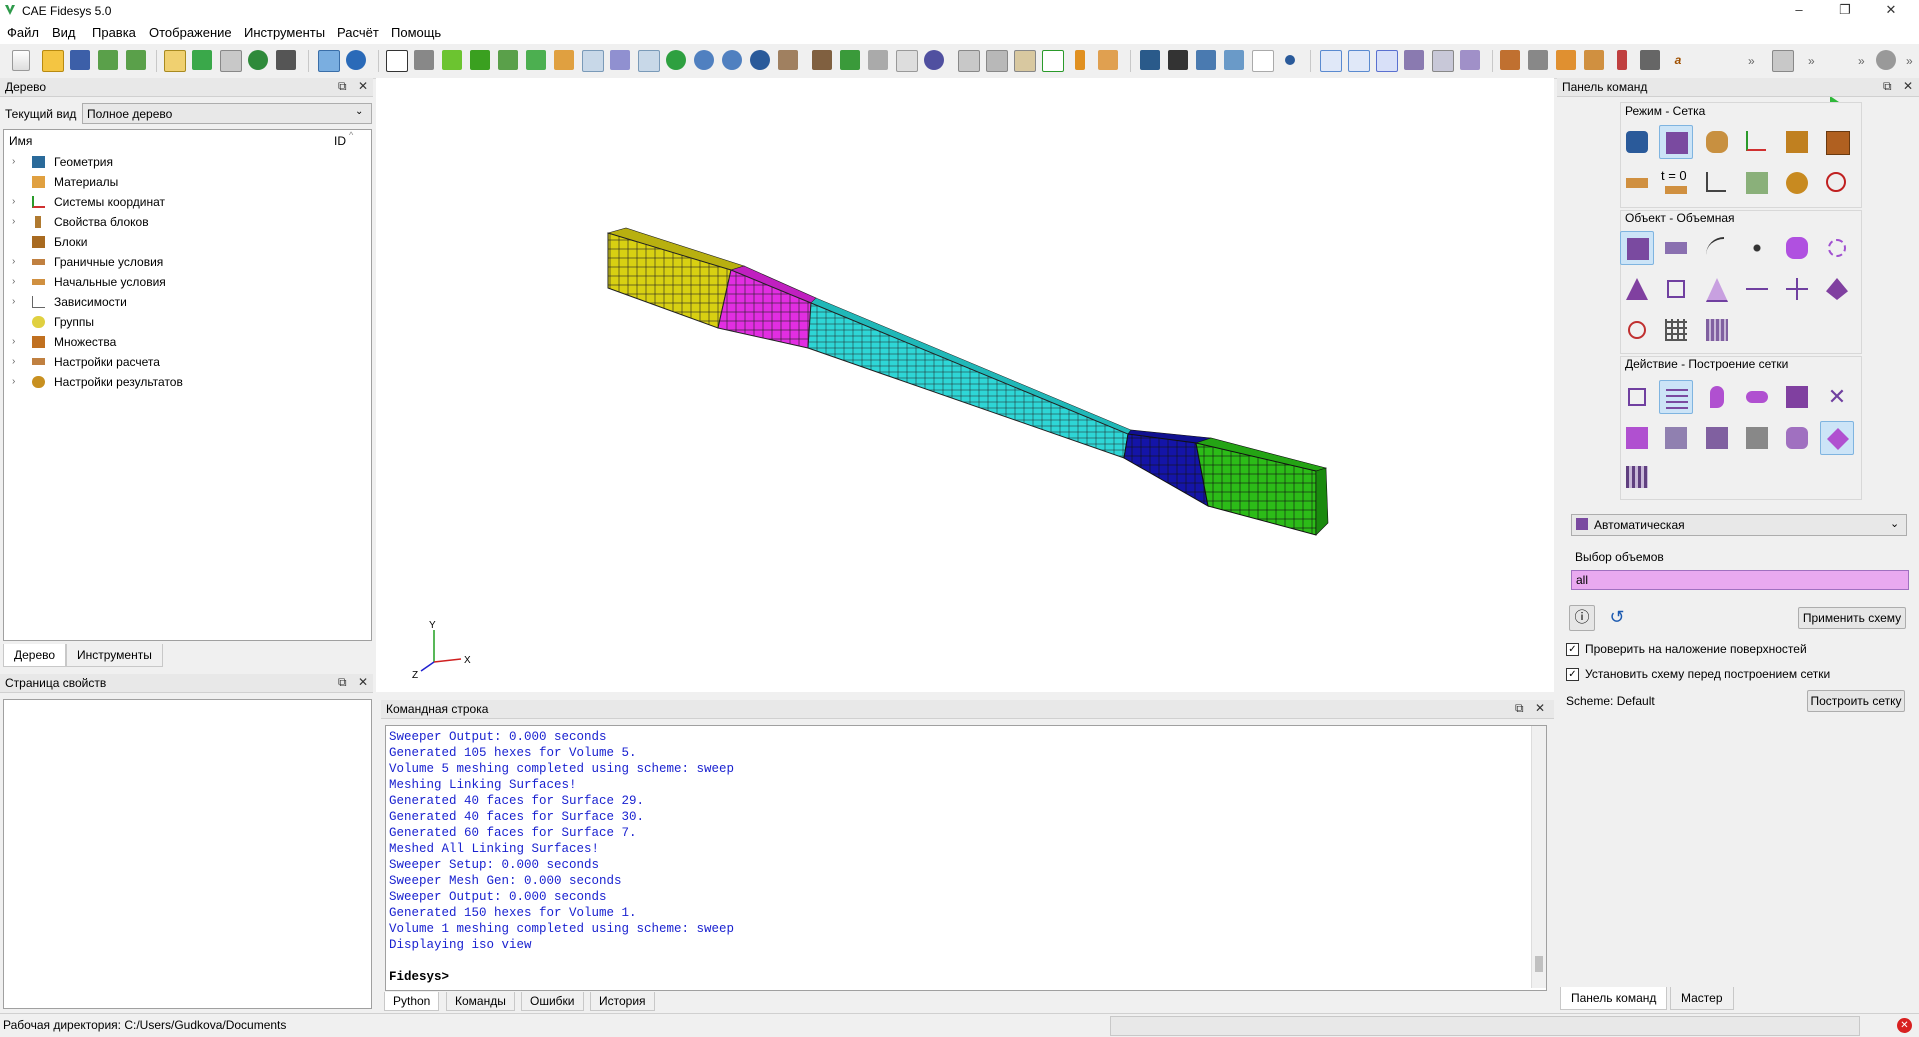  I want to click on text-tool-icon: a, so click(1678, 60).